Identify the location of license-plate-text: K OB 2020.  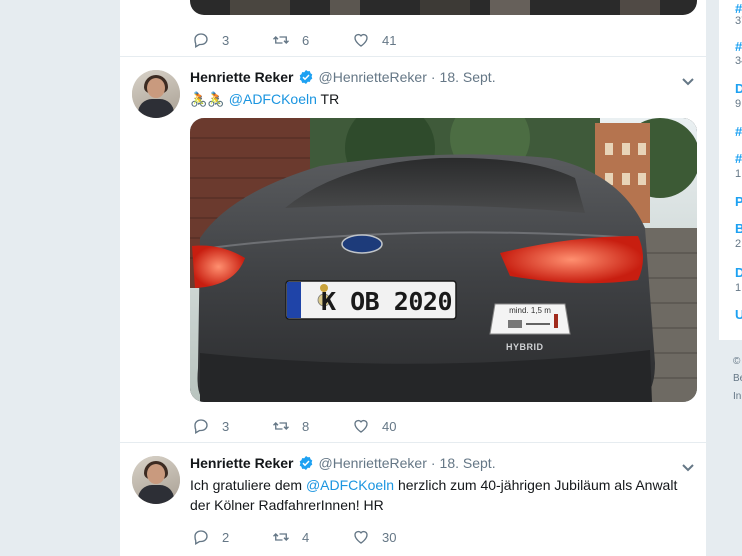
(386, 301).